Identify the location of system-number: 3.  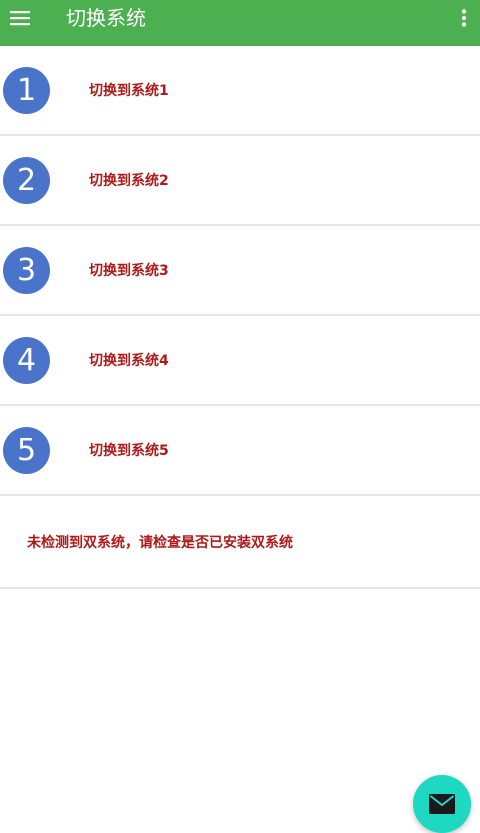
(26, 270).